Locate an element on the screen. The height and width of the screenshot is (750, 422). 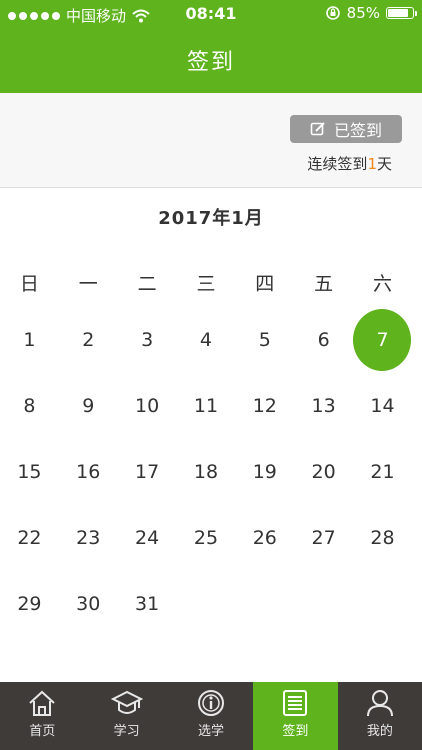
calendar-day: 5 is located at coordinates (264, 340).